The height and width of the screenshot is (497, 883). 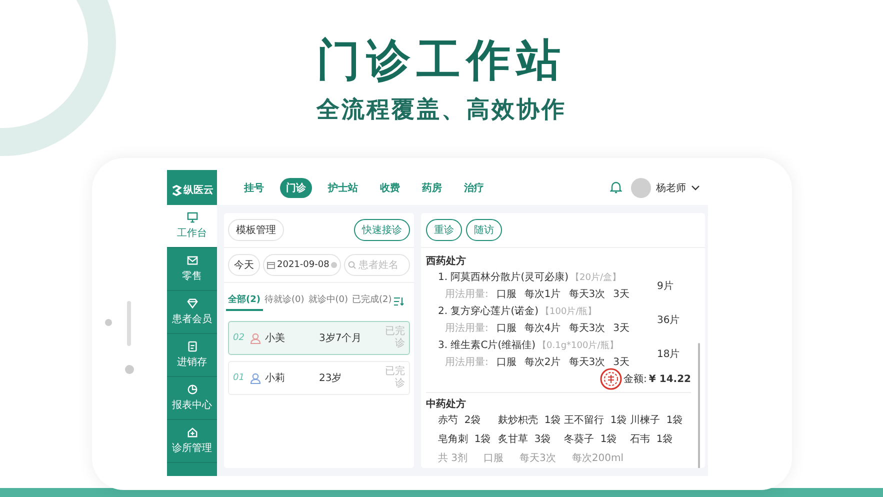 I want to click on scrollbar, so click(x=699, y=405).